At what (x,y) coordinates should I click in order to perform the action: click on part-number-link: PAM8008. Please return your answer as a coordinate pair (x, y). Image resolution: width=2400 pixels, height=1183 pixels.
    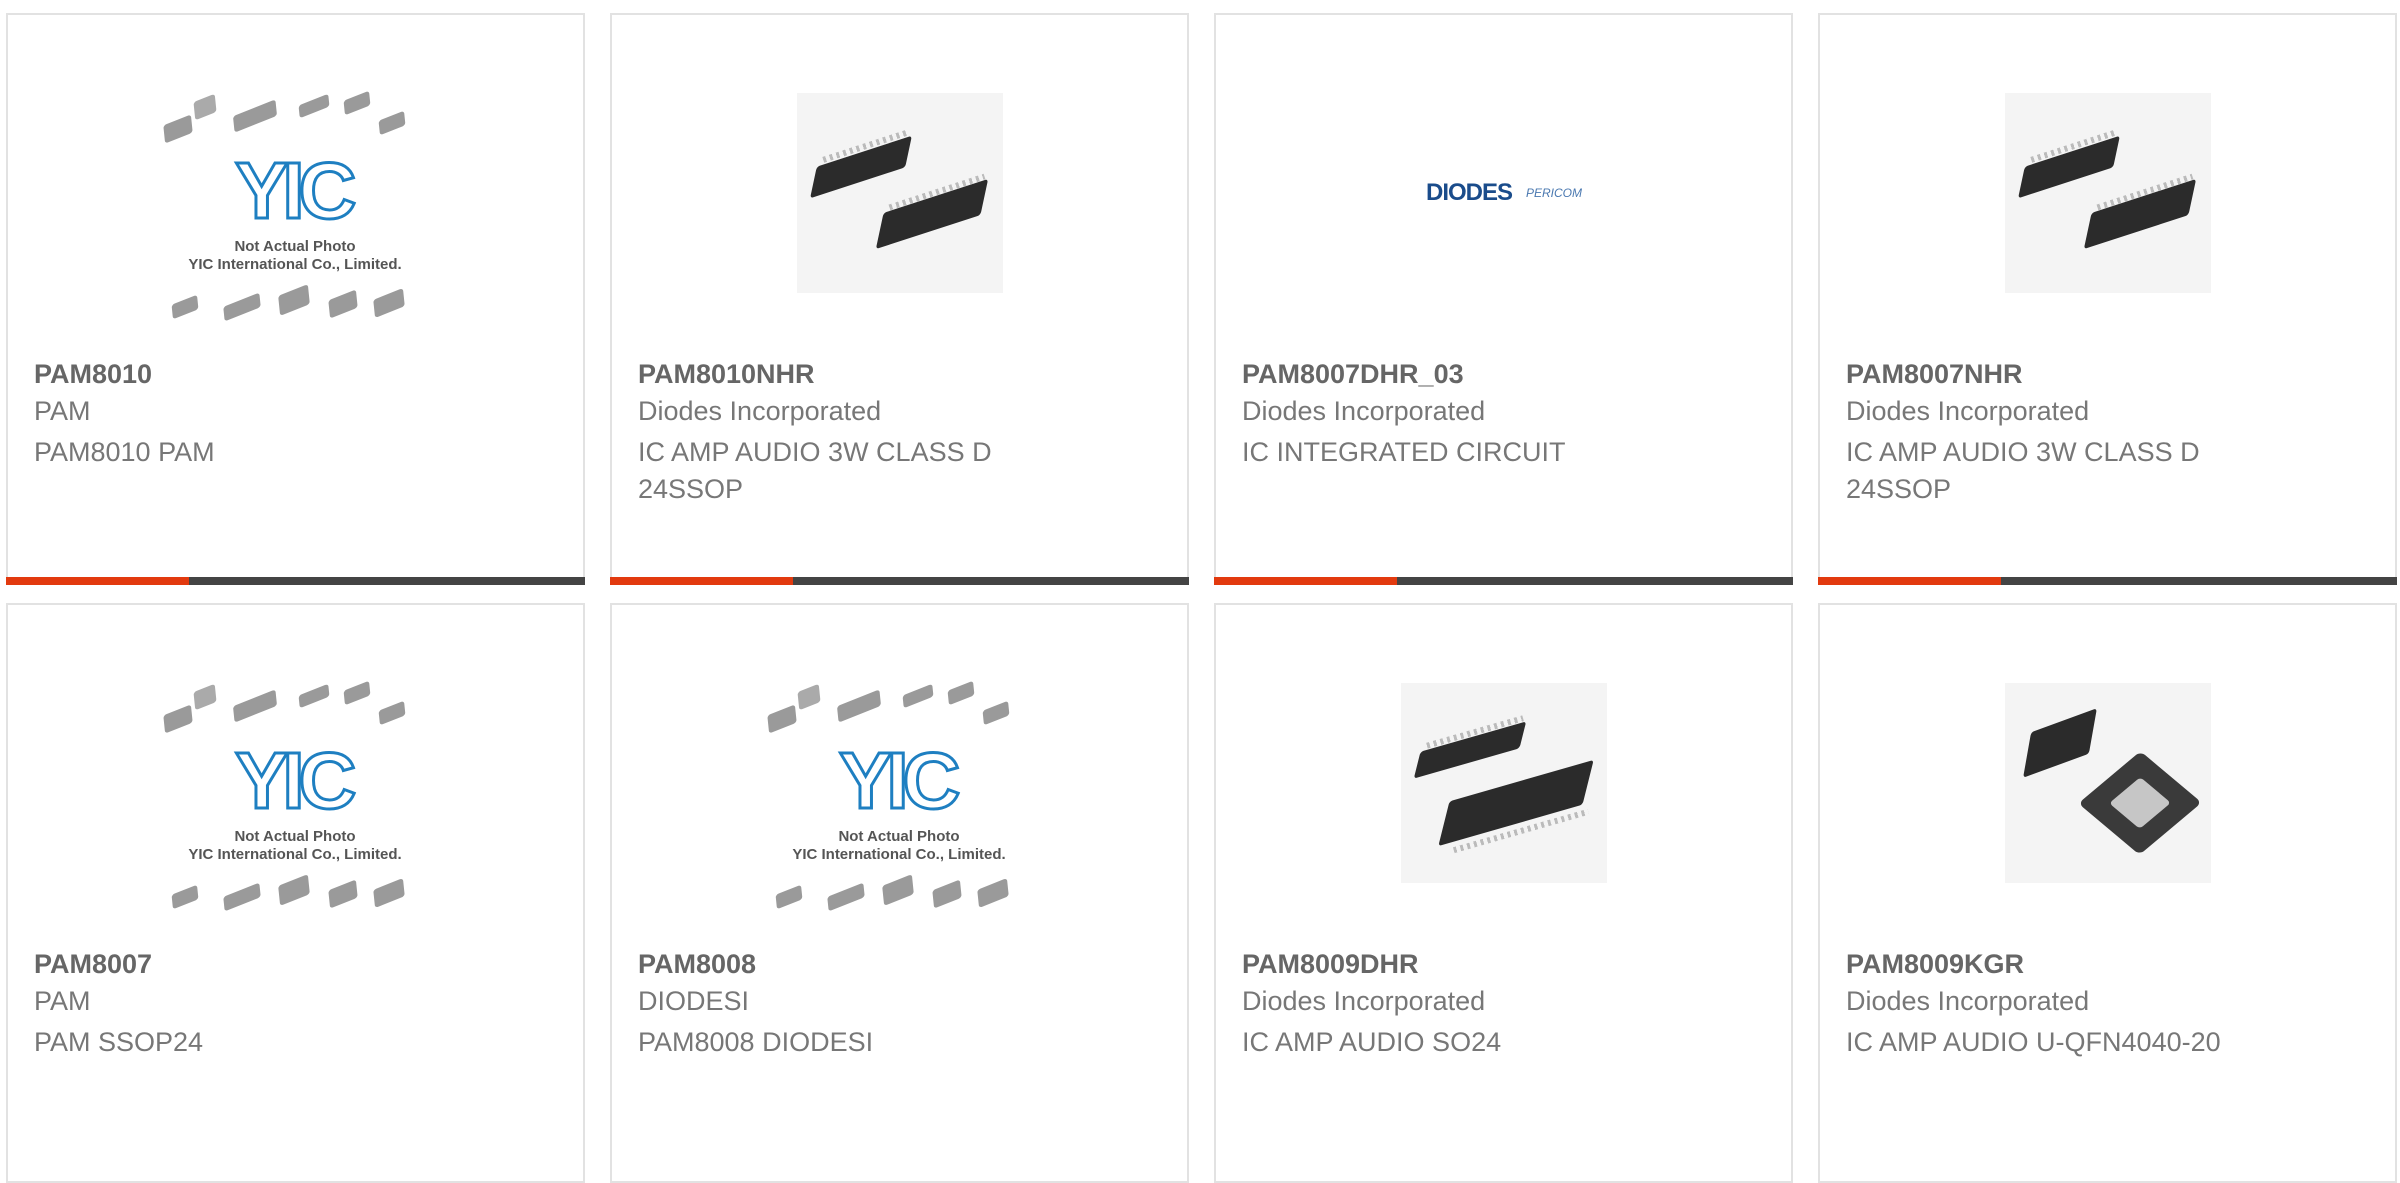
    Looking at the image, I should click on (697, 964).